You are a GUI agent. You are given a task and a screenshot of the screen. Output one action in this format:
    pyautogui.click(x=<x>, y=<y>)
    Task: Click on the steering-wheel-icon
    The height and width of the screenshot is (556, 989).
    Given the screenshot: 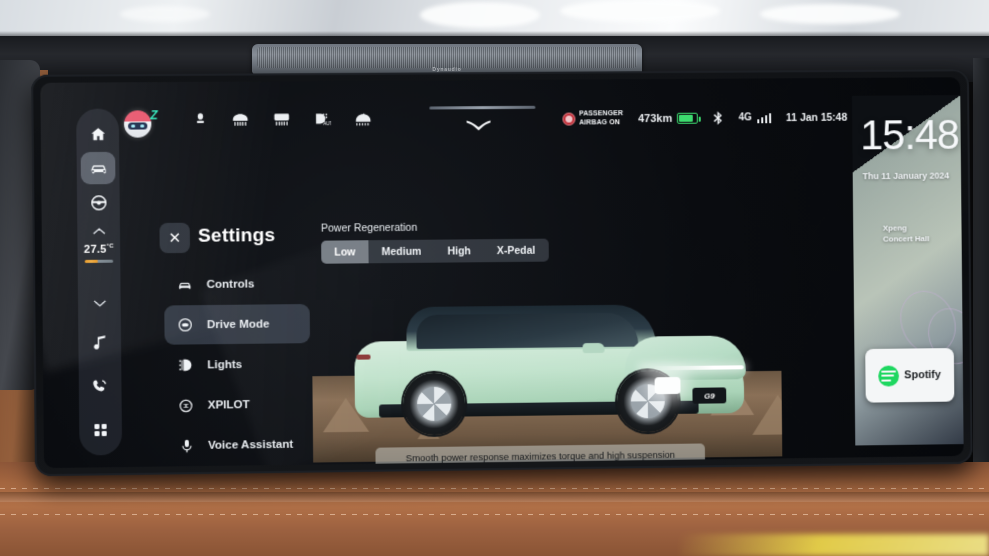 What is the action you would take?
    pyautogui.click(x=98, y=202)
    